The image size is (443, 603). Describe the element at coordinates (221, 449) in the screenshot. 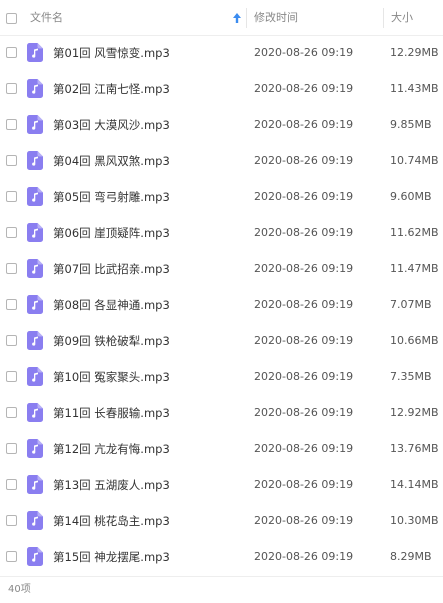

I see `file-row: 第12回 亢龙有悔.mp3 2020-08-26 09:19 13.76MB` at that location.